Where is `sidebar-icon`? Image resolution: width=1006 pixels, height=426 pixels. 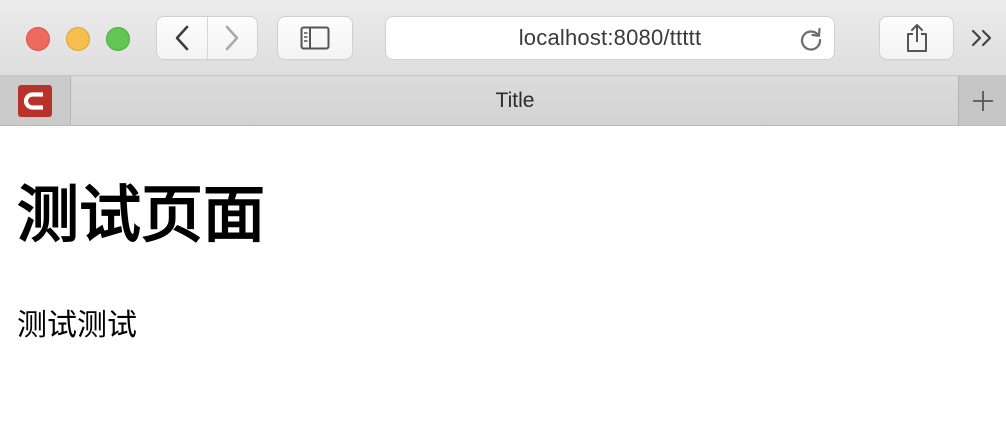
sidebar-icon is located at coordinates (315, 38).